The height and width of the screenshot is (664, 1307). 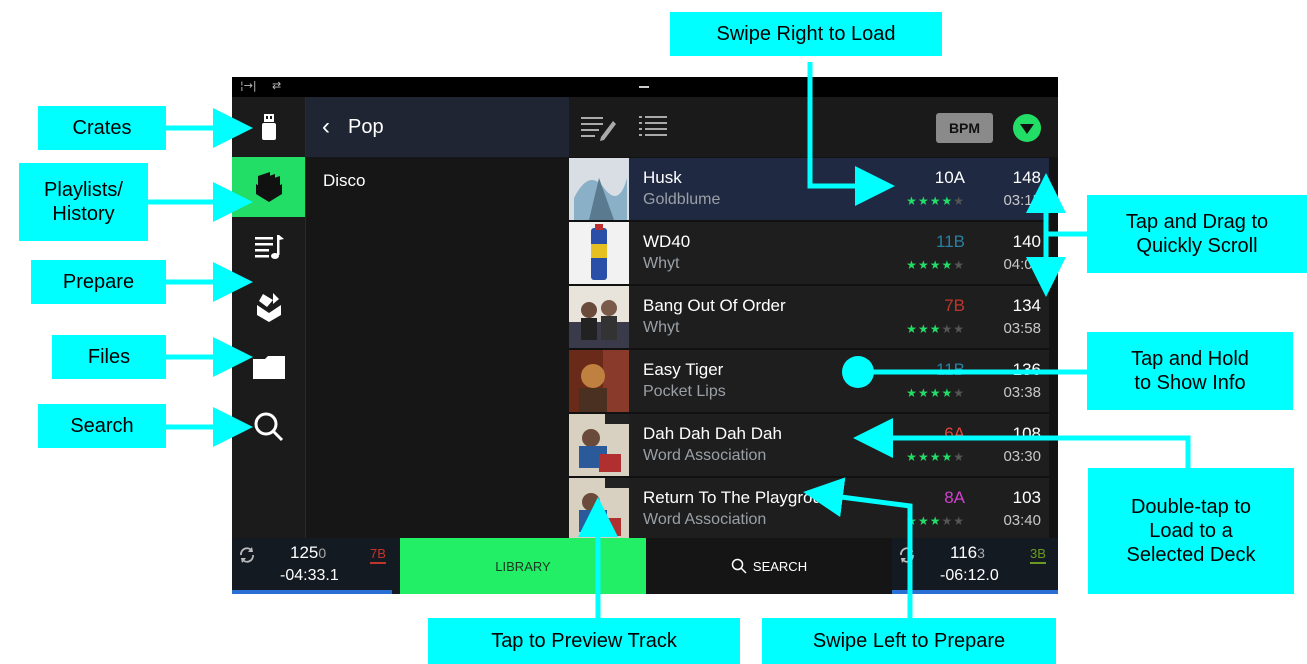 I want to click on track-duration: 03:15, so click(x=1022, y=200).